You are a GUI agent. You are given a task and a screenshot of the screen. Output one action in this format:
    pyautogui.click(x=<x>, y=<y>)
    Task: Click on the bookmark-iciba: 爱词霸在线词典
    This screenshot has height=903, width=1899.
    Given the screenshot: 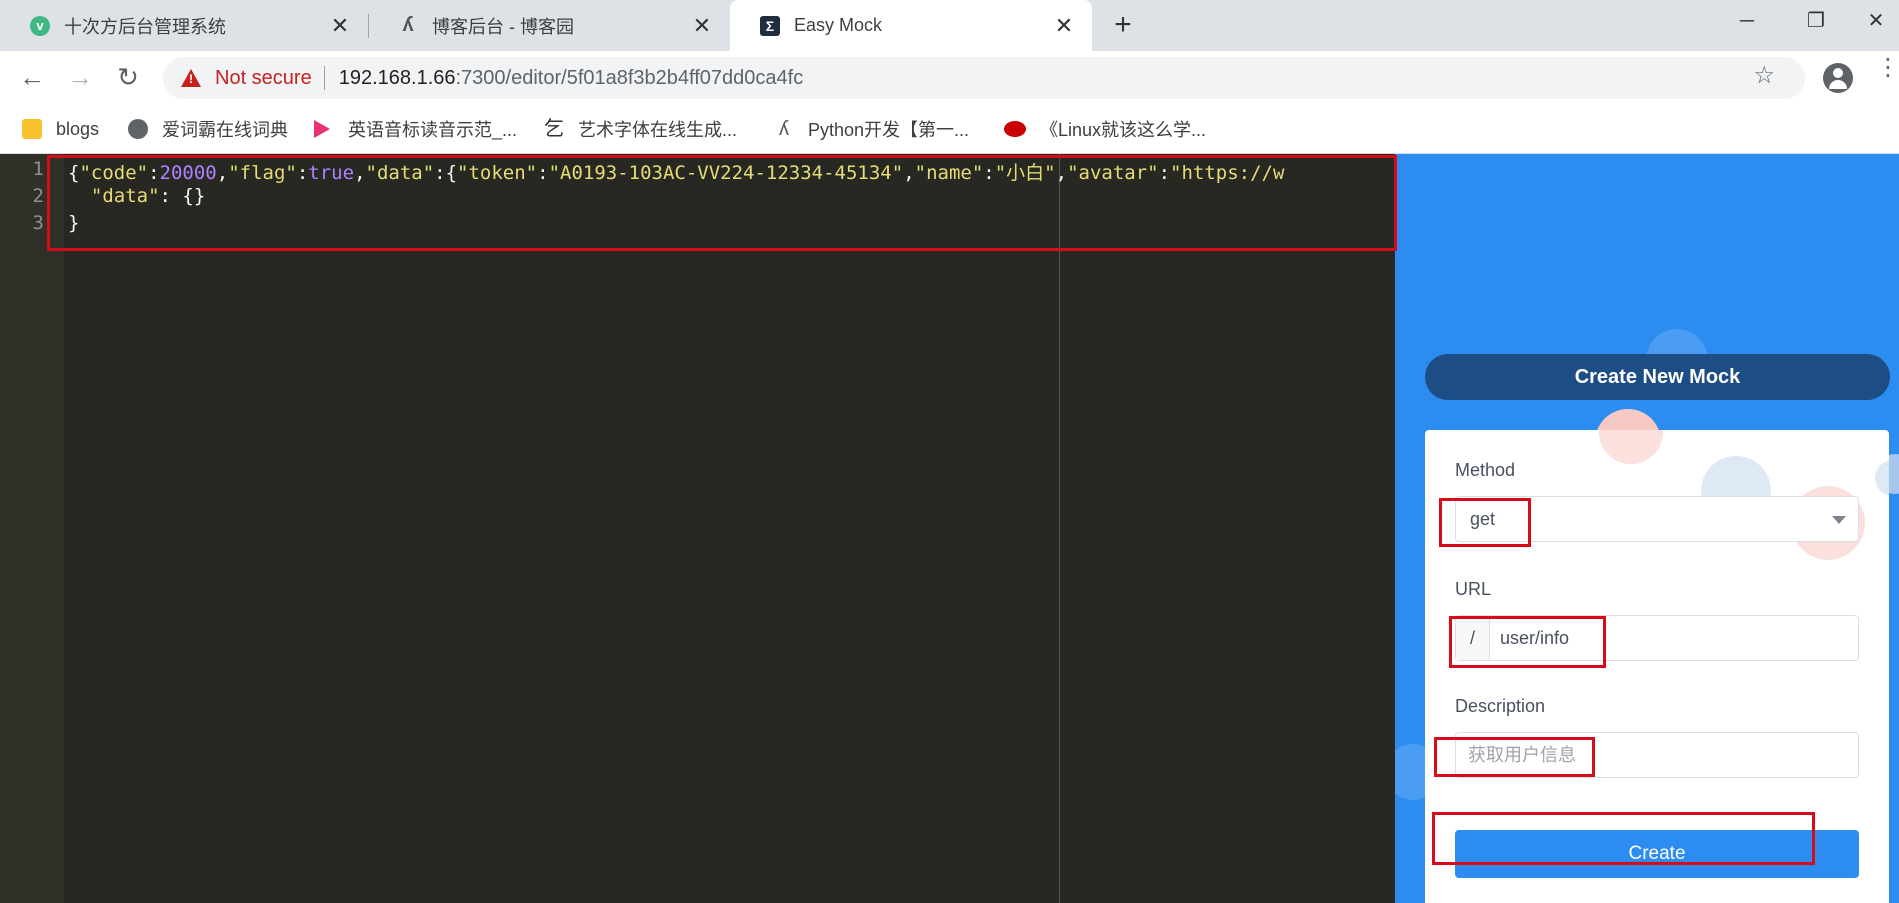 What is the action you would take?
    pyautogui.click(x=208, y=129)
    